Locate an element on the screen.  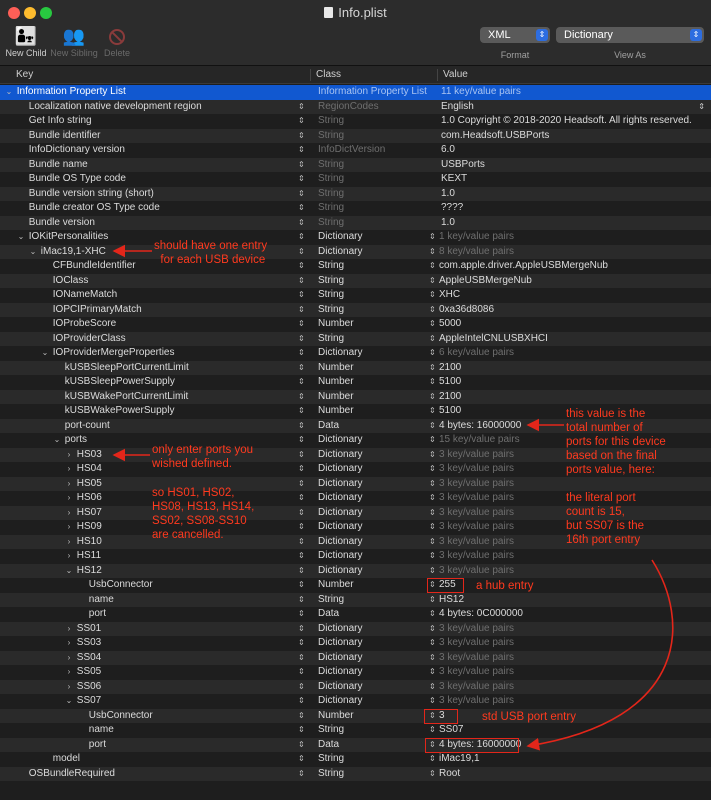
row-key-cell: ⌄ Information Property List is located at coordinates (153, 92).